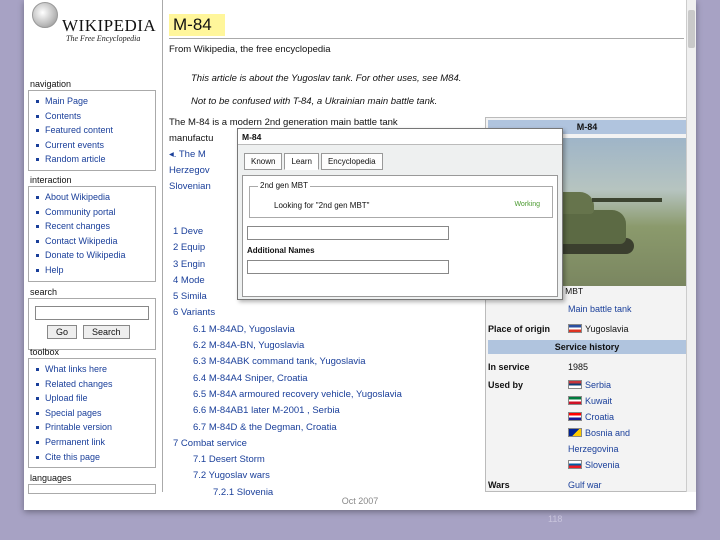  Describe the element at coordinates (426, 38) in the screenshot. I see `title-divider` at that location.